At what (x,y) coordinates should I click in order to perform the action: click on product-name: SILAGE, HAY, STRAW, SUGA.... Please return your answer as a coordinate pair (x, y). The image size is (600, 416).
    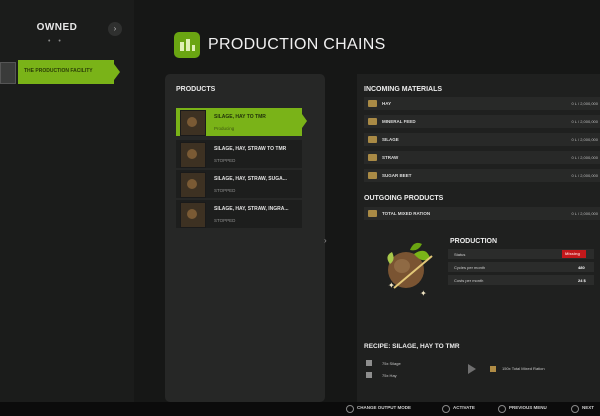
    Looking at the image, I should click on (250, 179).